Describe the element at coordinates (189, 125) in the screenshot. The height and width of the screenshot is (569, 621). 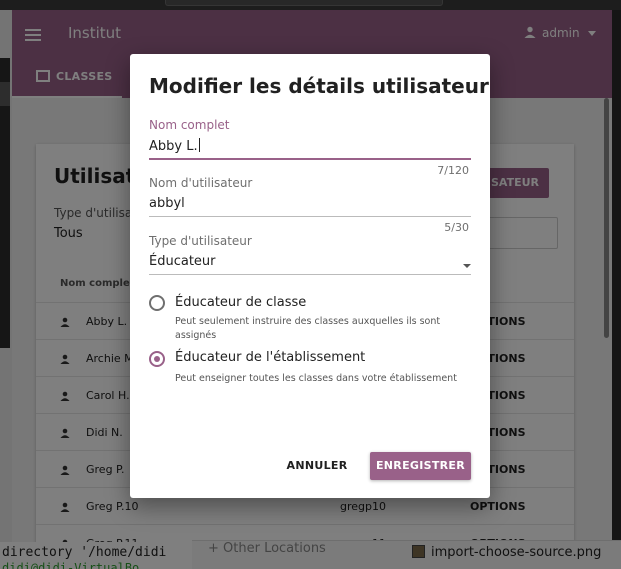
I see `full-name-label: Nom complet` at that location.